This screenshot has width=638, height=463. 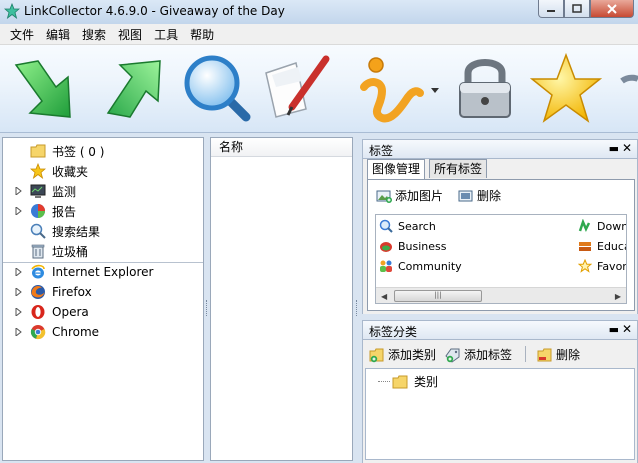 I want to click on tree-item-bookmarks: 书签 ( 0 ), so click(x=103, y=151).